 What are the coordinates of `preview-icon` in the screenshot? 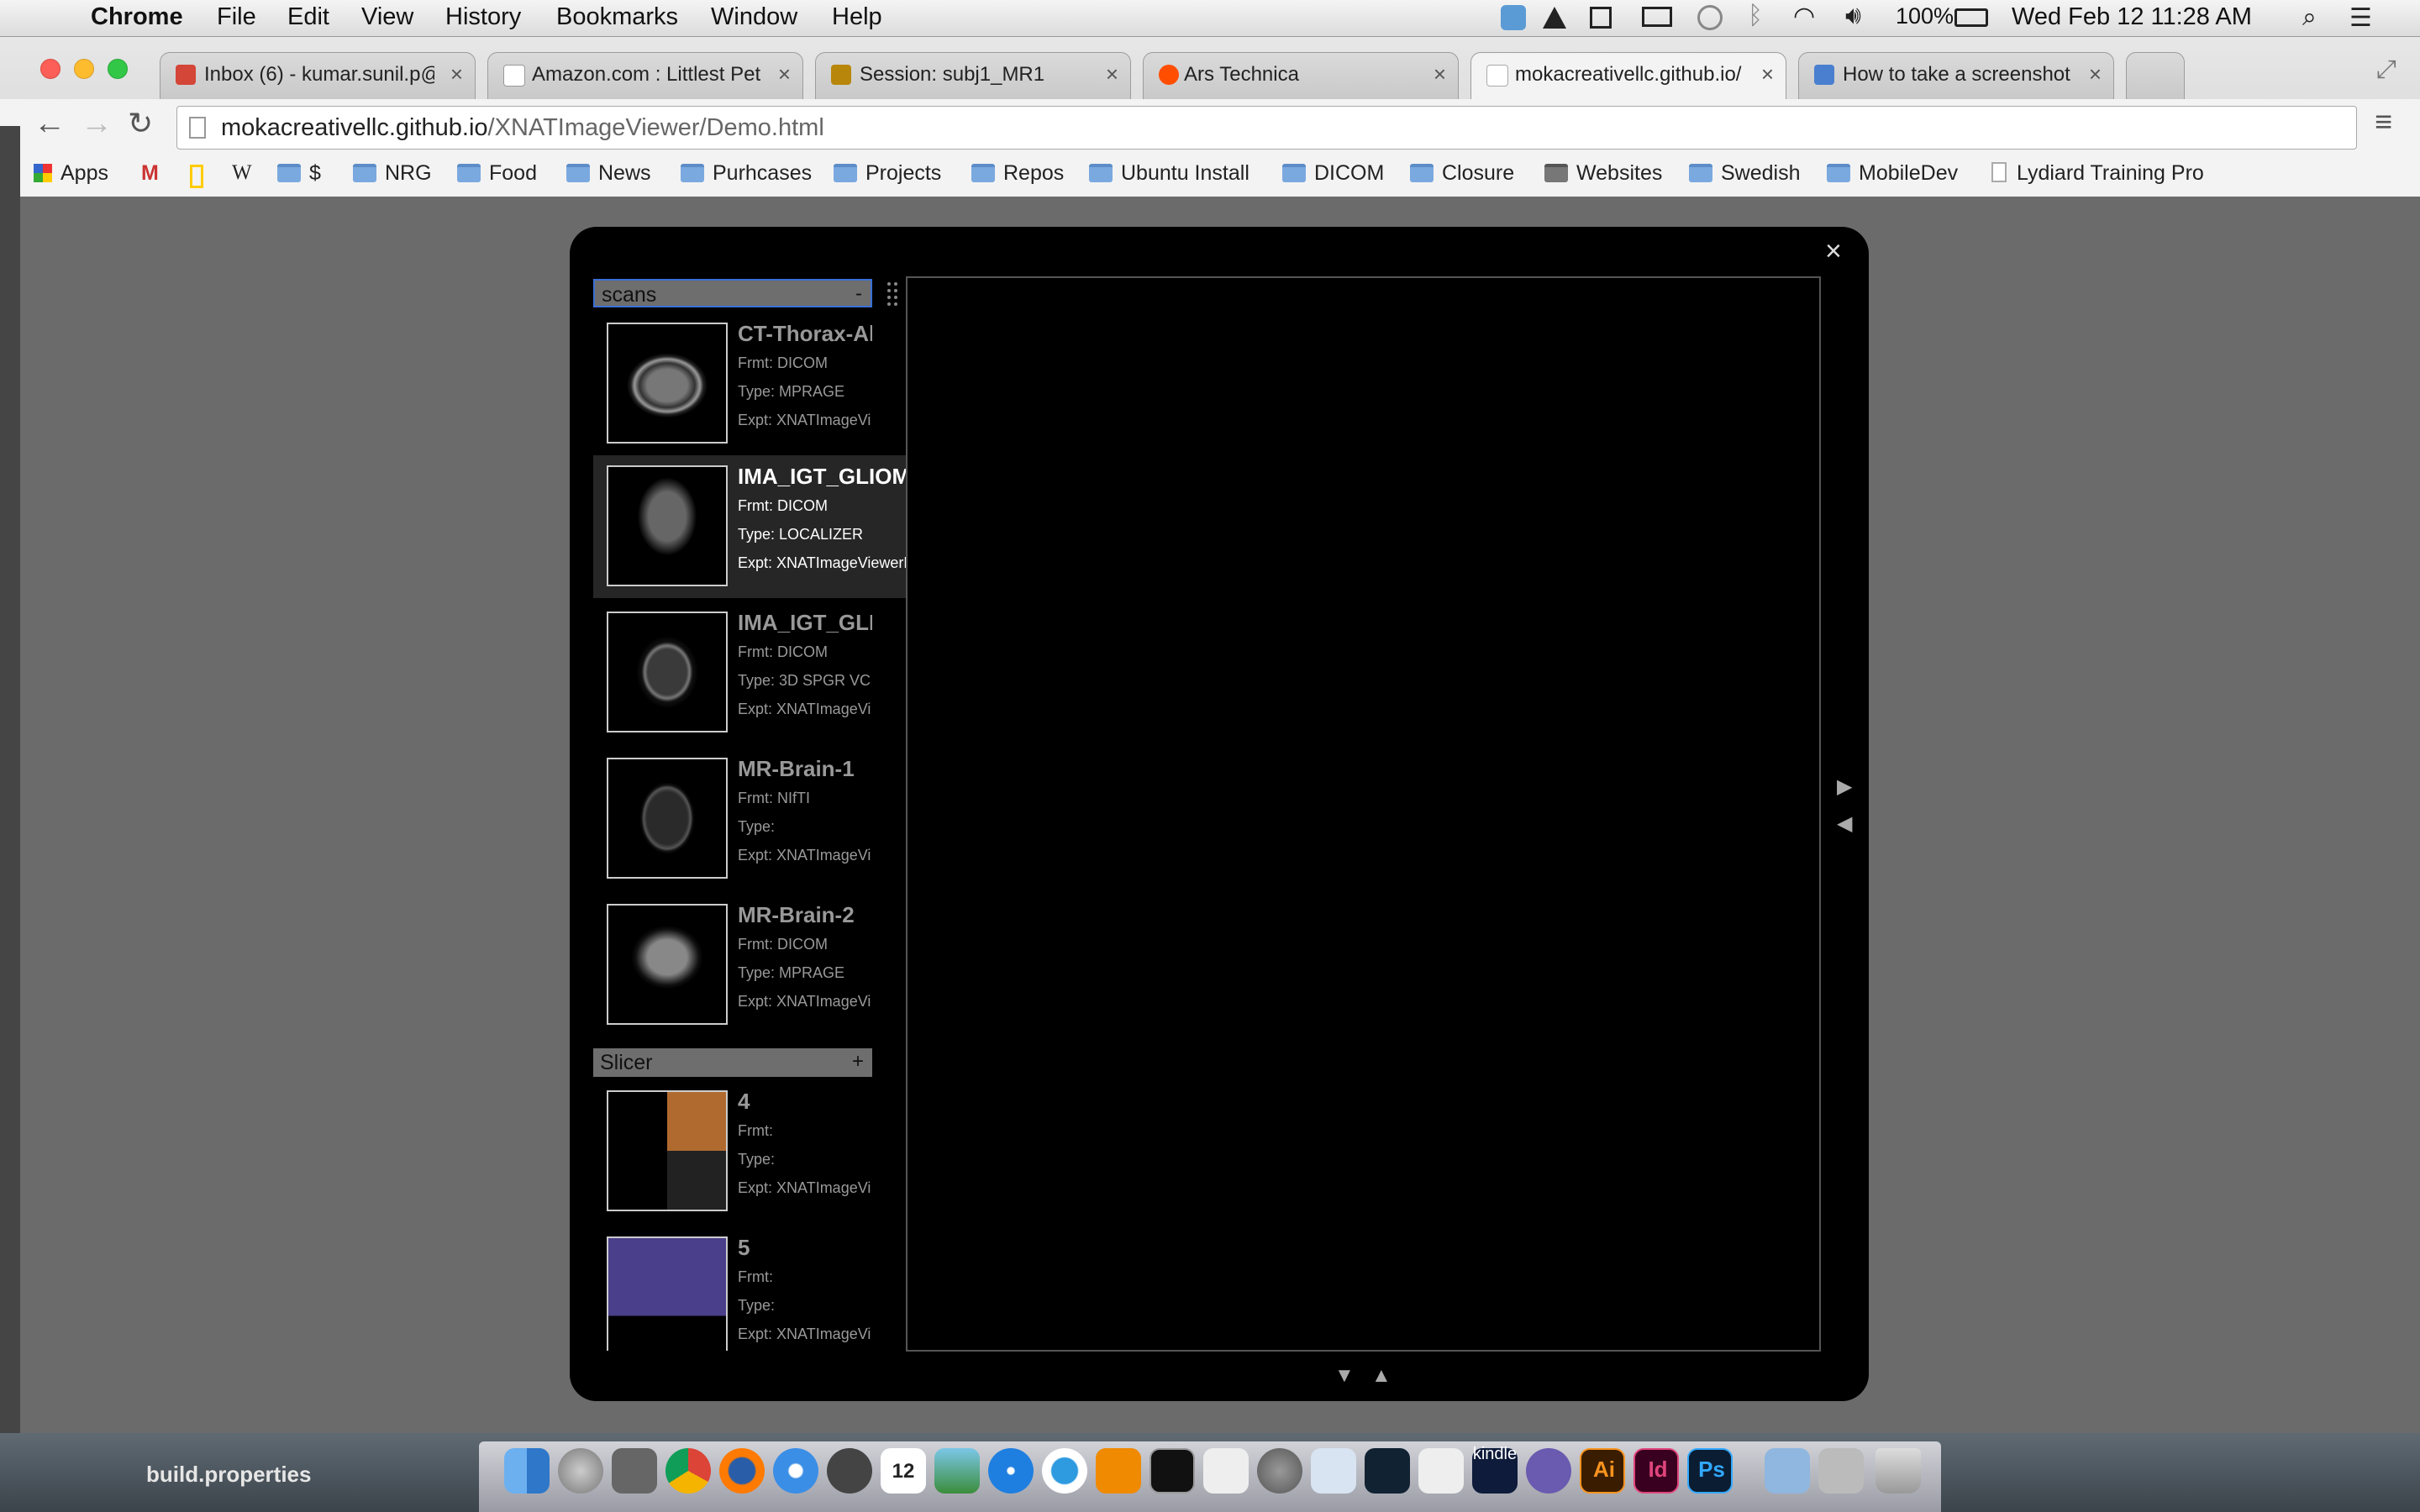 It's located at (1333, 1471).